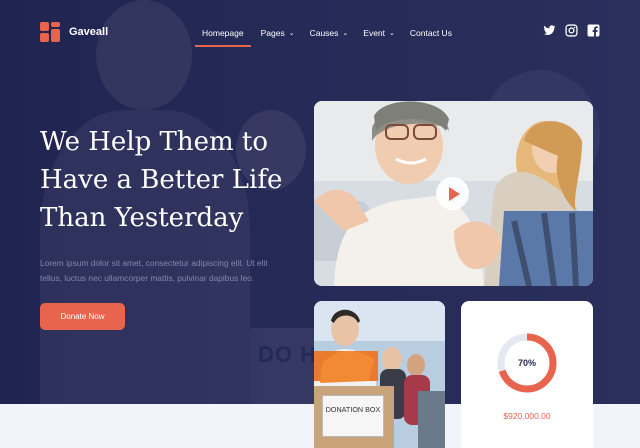 The height and width of the screenshot is (448, 640). Describe the element at coordinates (526, 363) in the screenshot. I see `progress-percent: 70%` at that location.